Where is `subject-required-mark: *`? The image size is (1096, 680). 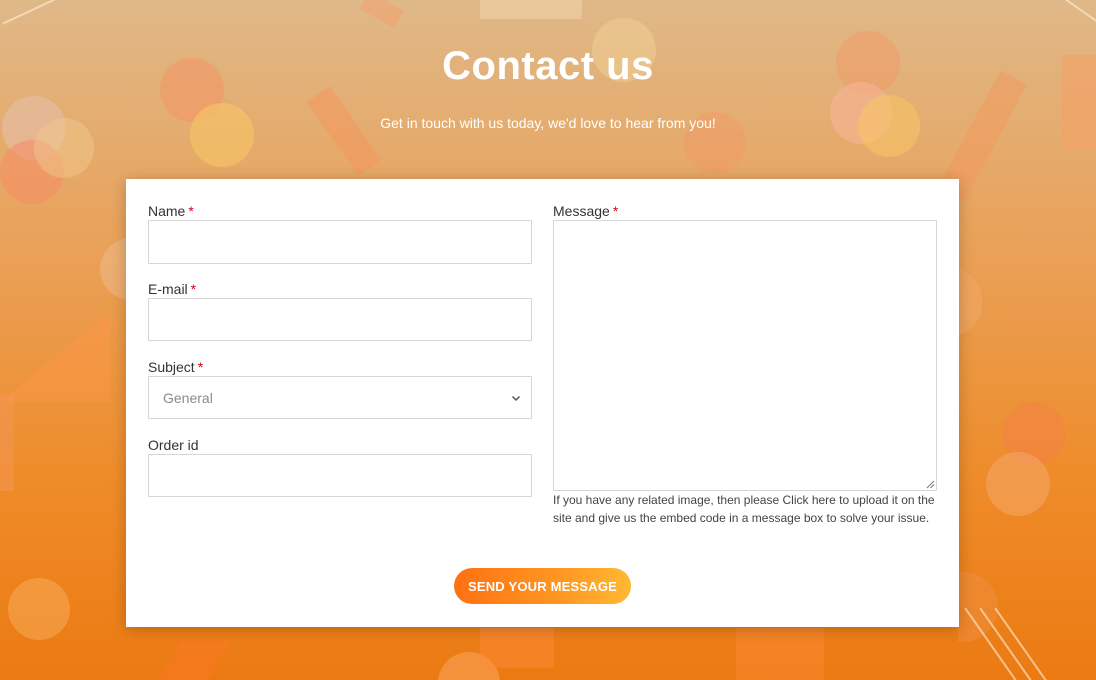
subject-required-mark: * is located at coordinates (200, 367).